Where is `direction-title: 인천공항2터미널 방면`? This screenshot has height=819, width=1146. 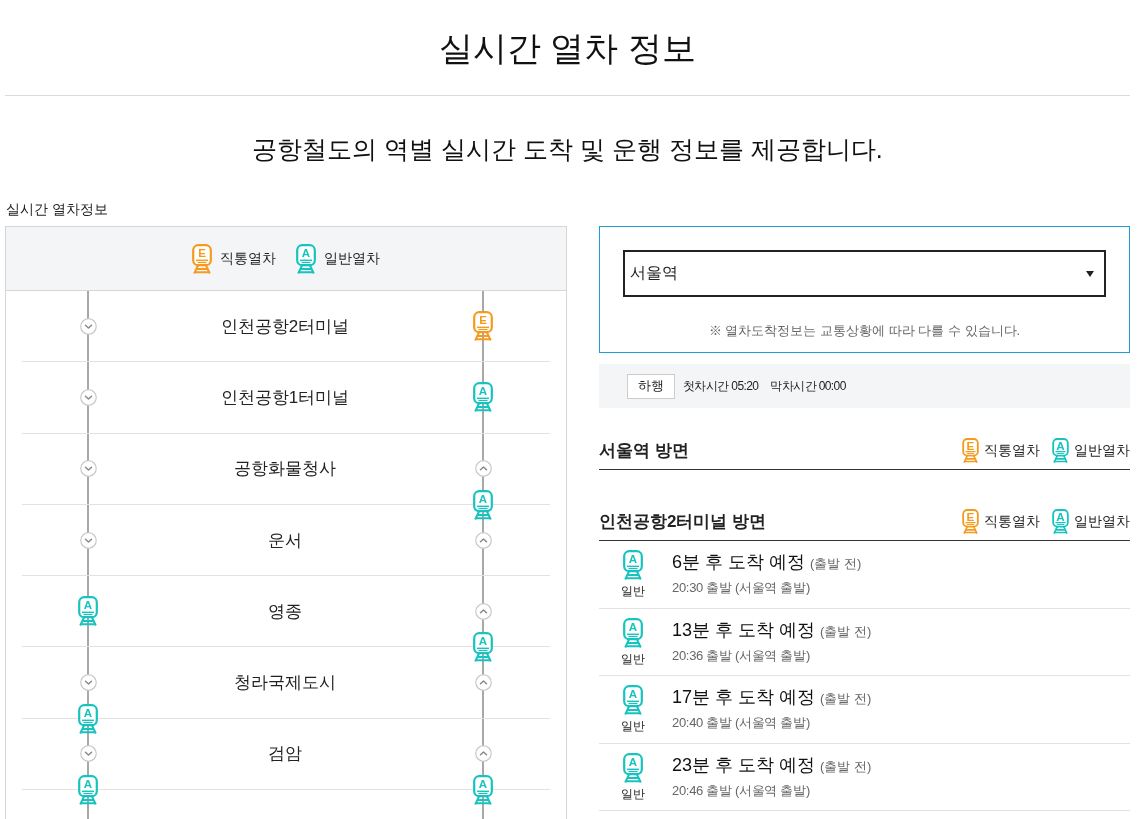
direction-title: 인천공항2터미널 방면 is located at coordinates (683, 522).